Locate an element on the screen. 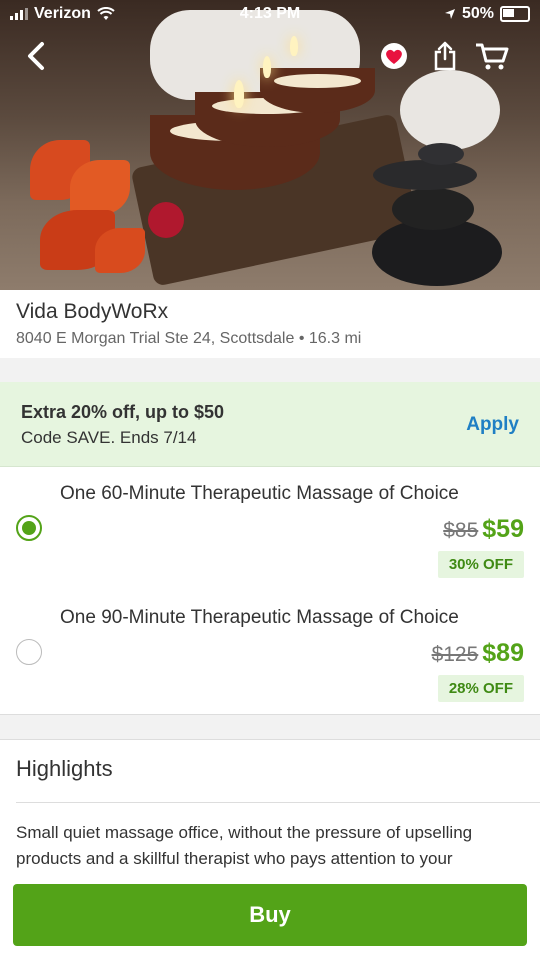 The height and width of the screenshot is (960, 540). status-bar: Verizon 4:13 PM 50% is located at coordinates (270, 14).